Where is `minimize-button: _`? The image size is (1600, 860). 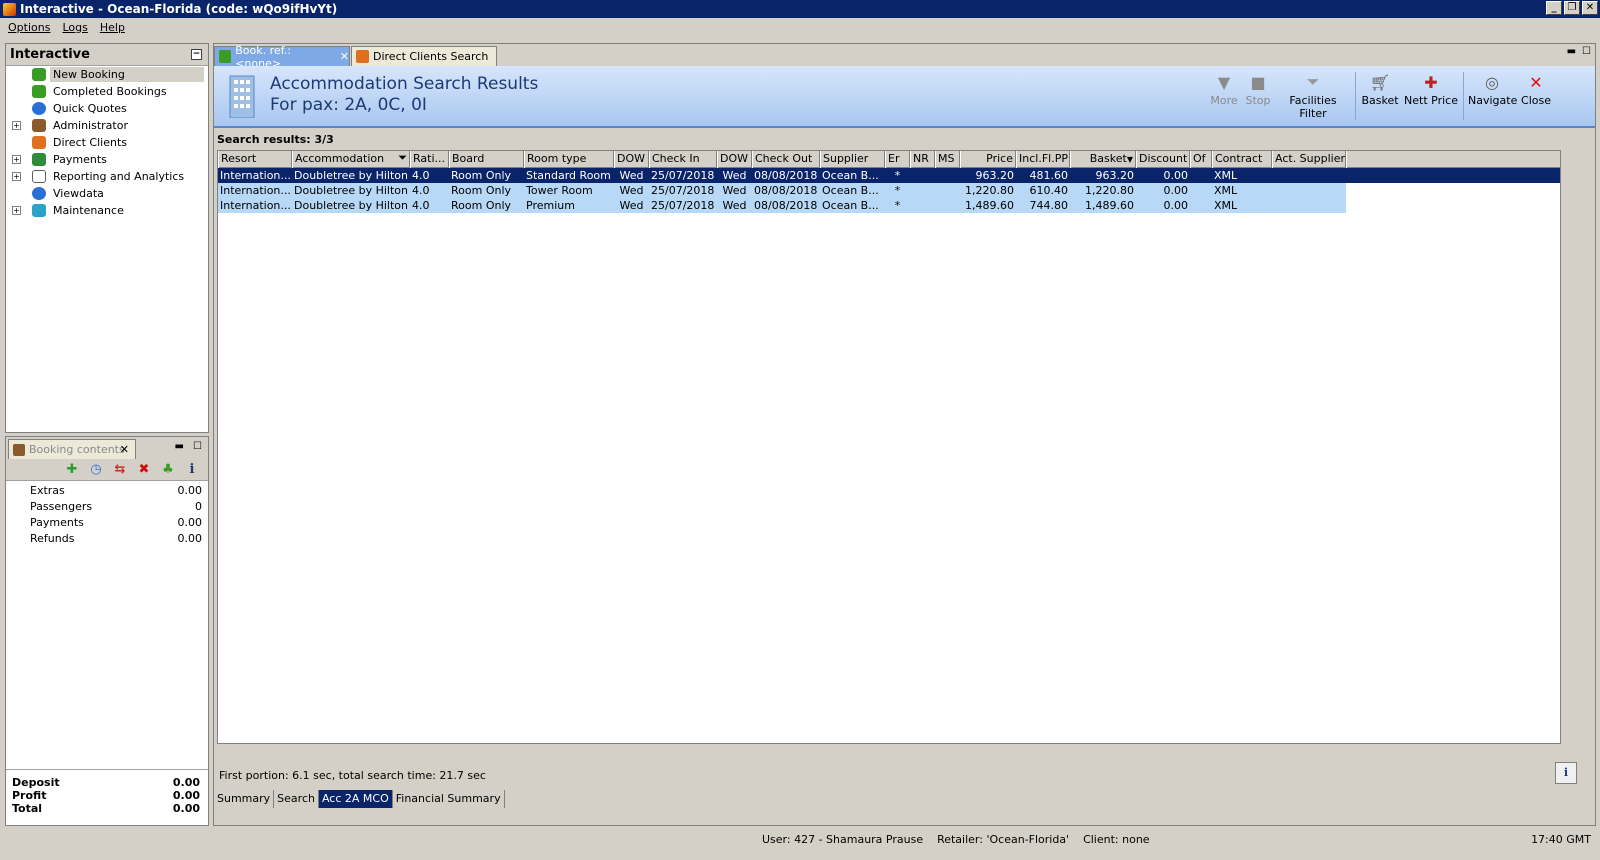 minimize-button: _ is located at coordinates (1554, 8).